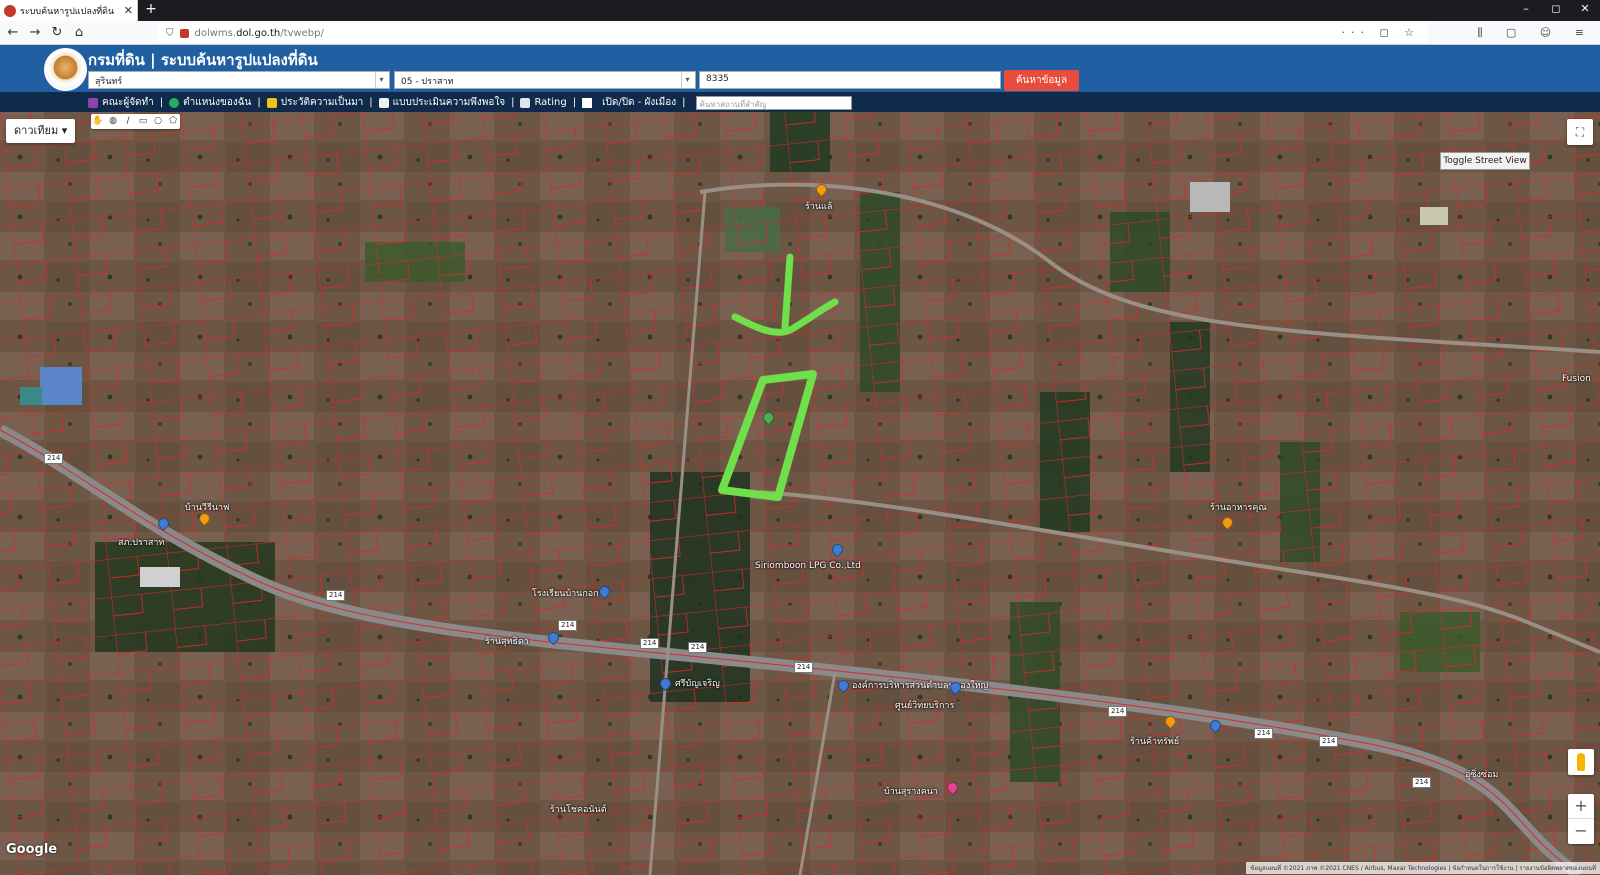  I want to click on poi-label: Fusion, so click(1576, 379).